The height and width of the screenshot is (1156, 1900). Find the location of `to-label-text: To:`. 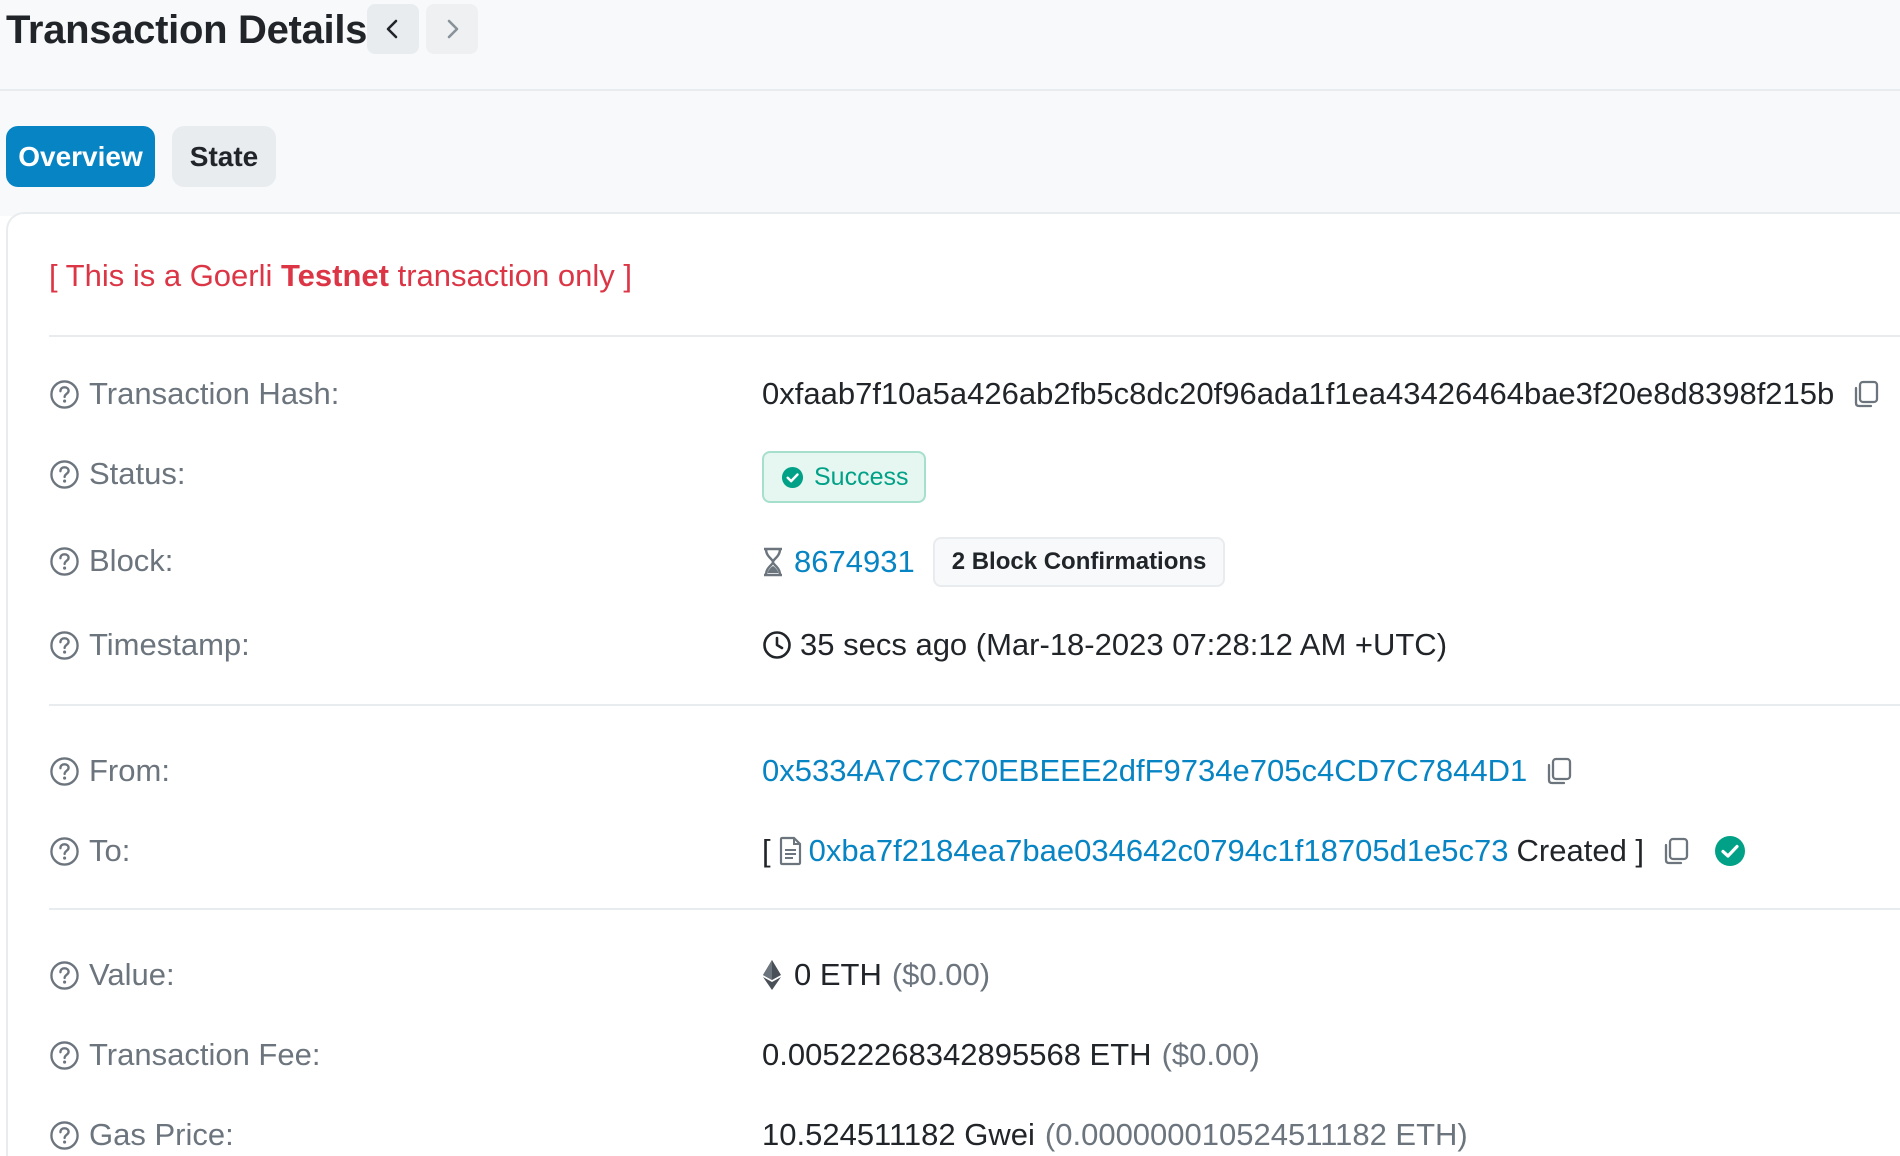

to-label-text: To: is located at coordinates (110, 850).